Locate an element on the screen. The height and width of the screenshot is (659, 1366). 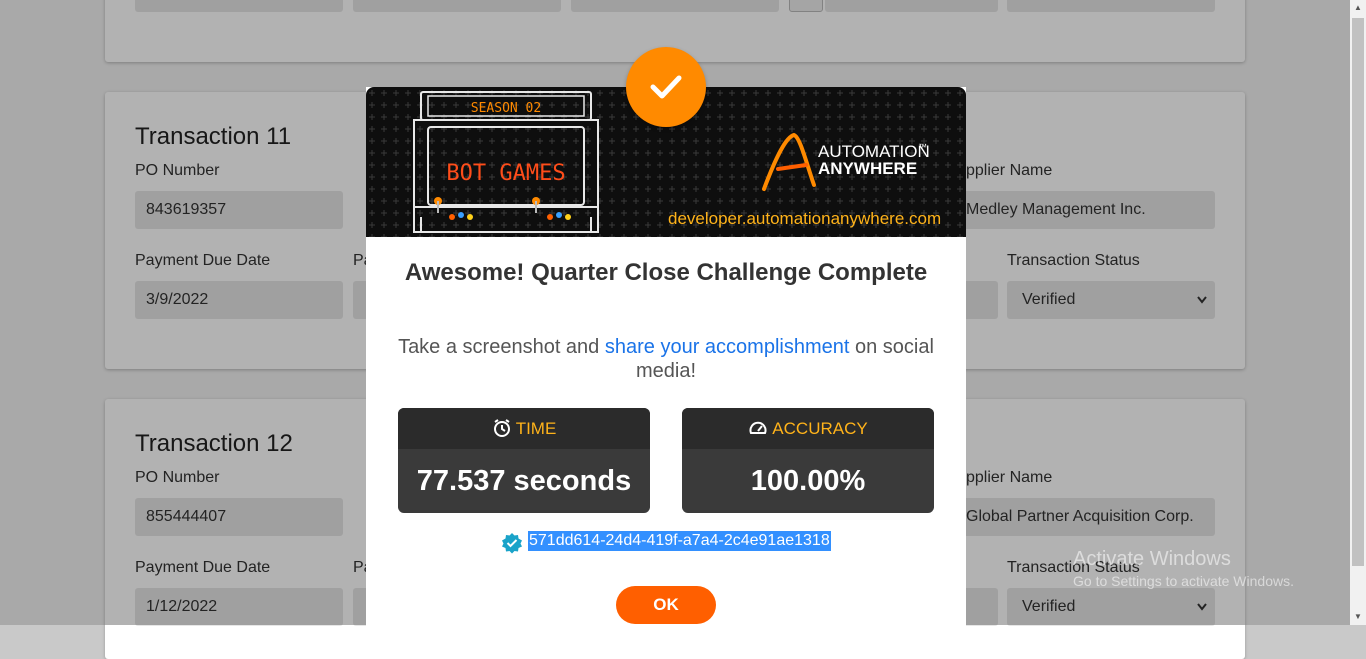
accuracy-value: 100.00% is located at coordinates (808, 481).